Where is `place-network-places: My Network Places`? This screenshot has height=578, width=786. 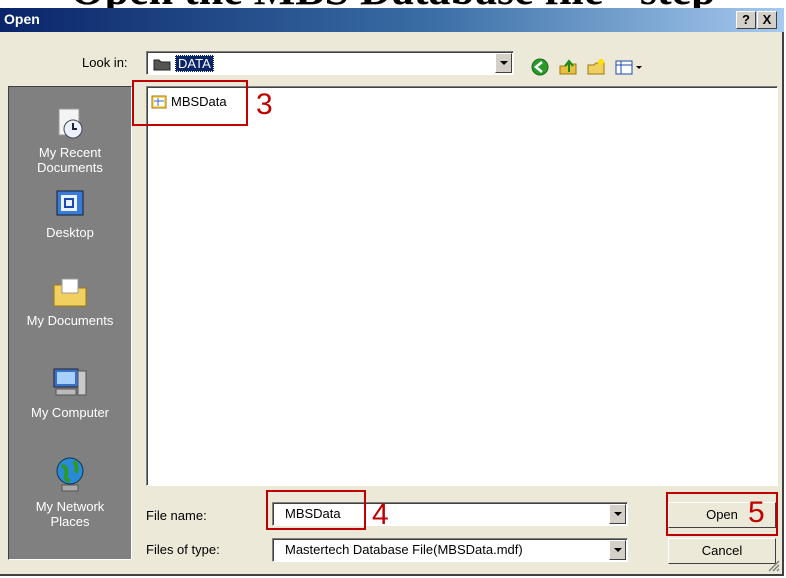
place-network-places: My Network Places is located at coordinates (70, 492).